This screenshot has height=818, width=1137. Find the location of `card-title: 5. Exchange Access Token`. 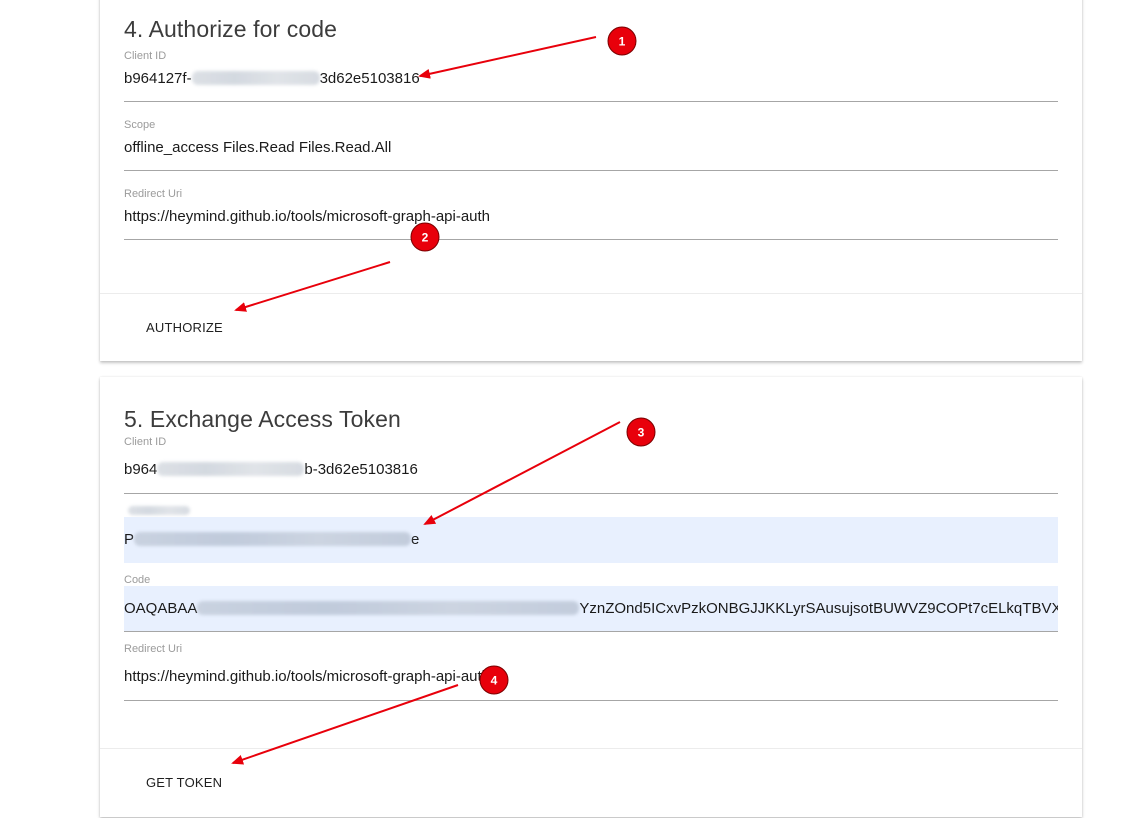

card-title: 5. Exchange Access Token is located at coordinates (262, 419).